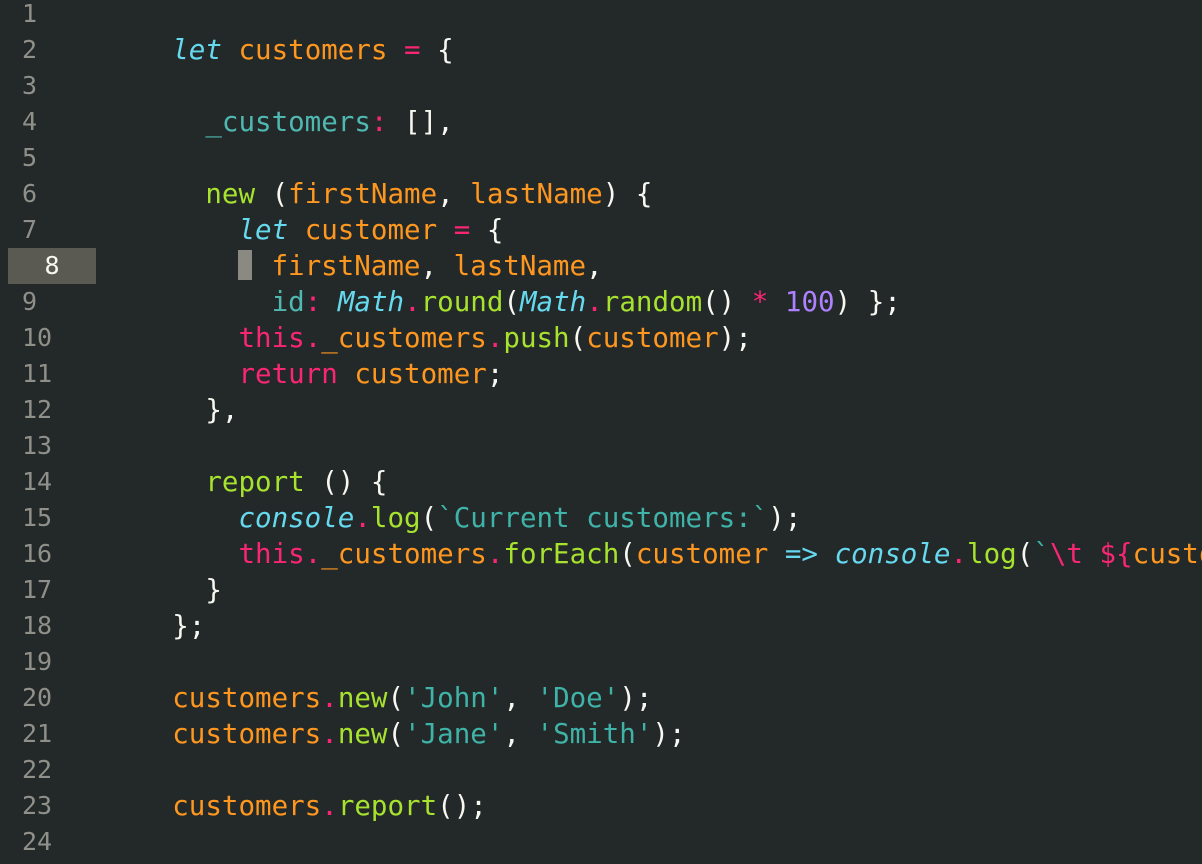  Describe the element at coordinates (371, 374) in the screenshot. I see `code-text: return customer;` at that location.